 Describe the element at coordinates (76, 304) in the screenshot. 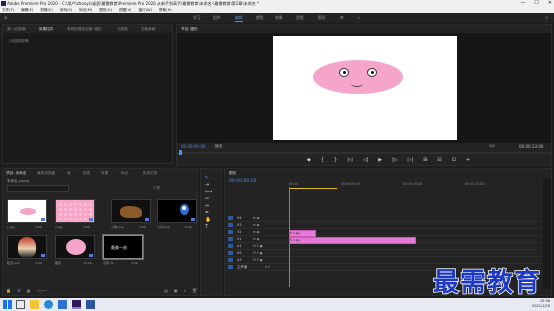

I see `premiere-taskbar-icon` at that location.